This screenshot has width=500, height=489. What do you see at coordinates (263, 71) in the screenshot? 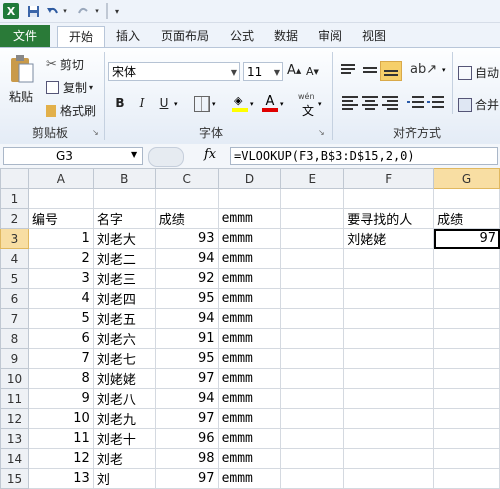
I see `font-size-combo: 11 ▼` at bounding box center [263, 71].